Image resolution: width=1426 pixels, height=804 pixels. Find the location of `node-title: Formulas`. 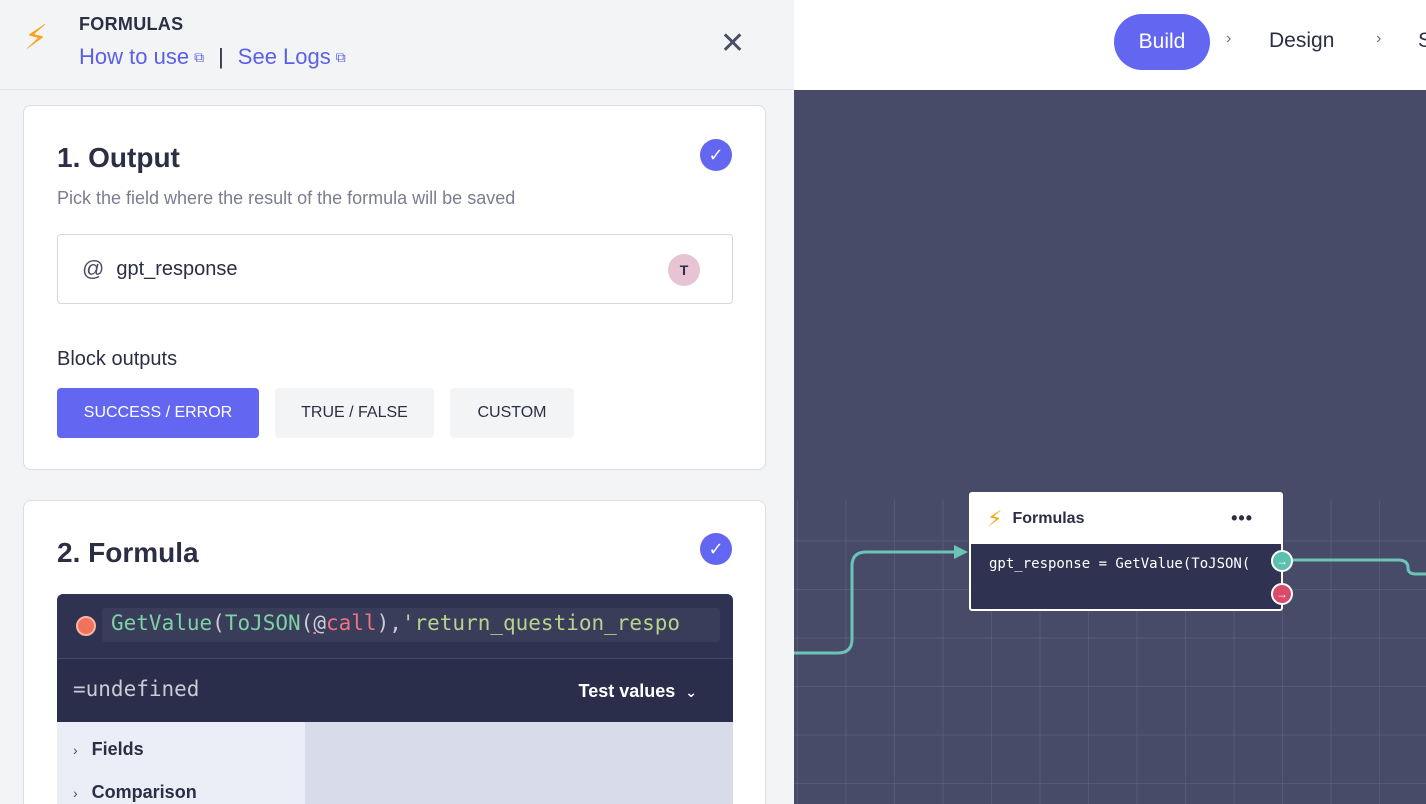

node-title: Formulas is located at coordinates (1048, 518).